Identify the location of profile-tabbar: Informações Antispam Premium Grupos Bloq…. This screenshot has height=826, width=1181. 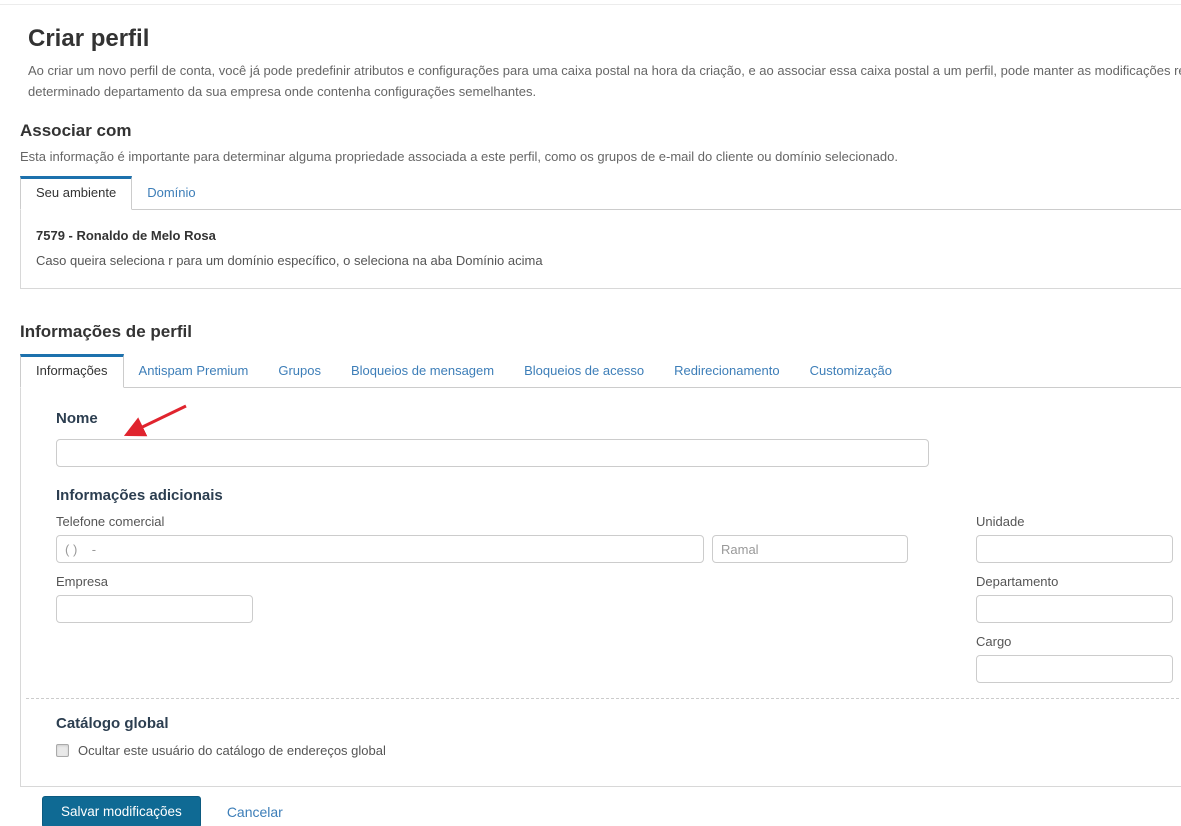
(600, 371).